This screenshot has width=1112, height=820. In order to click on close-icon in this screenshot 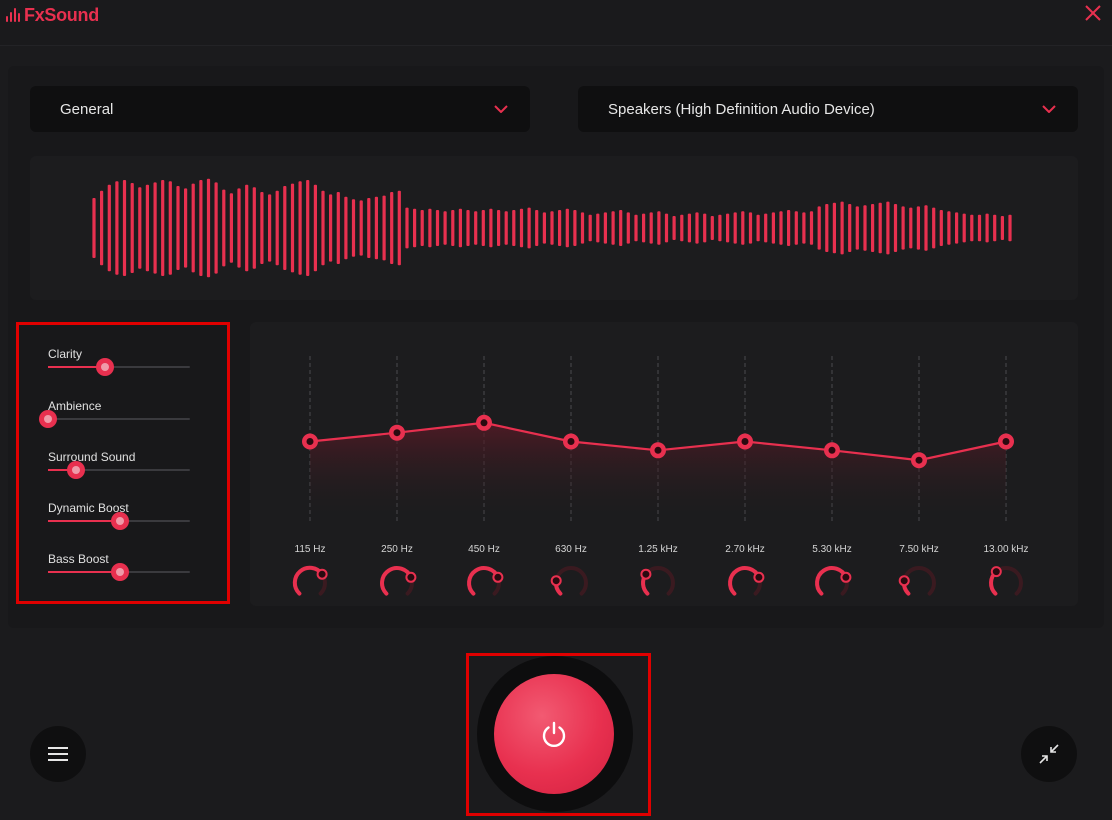, I will do `click(1093, 13)`.